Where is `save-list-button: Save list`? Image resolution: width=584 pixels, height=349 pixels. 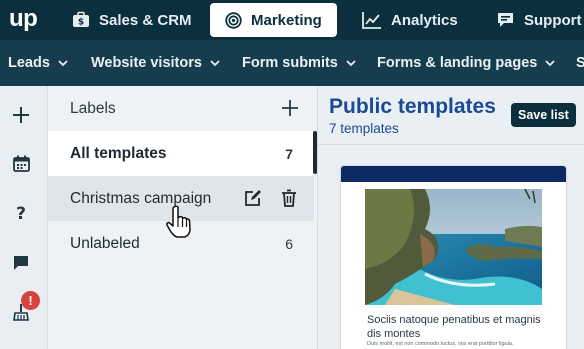 save-list-button: Save list is located at coordinates (543, 115).